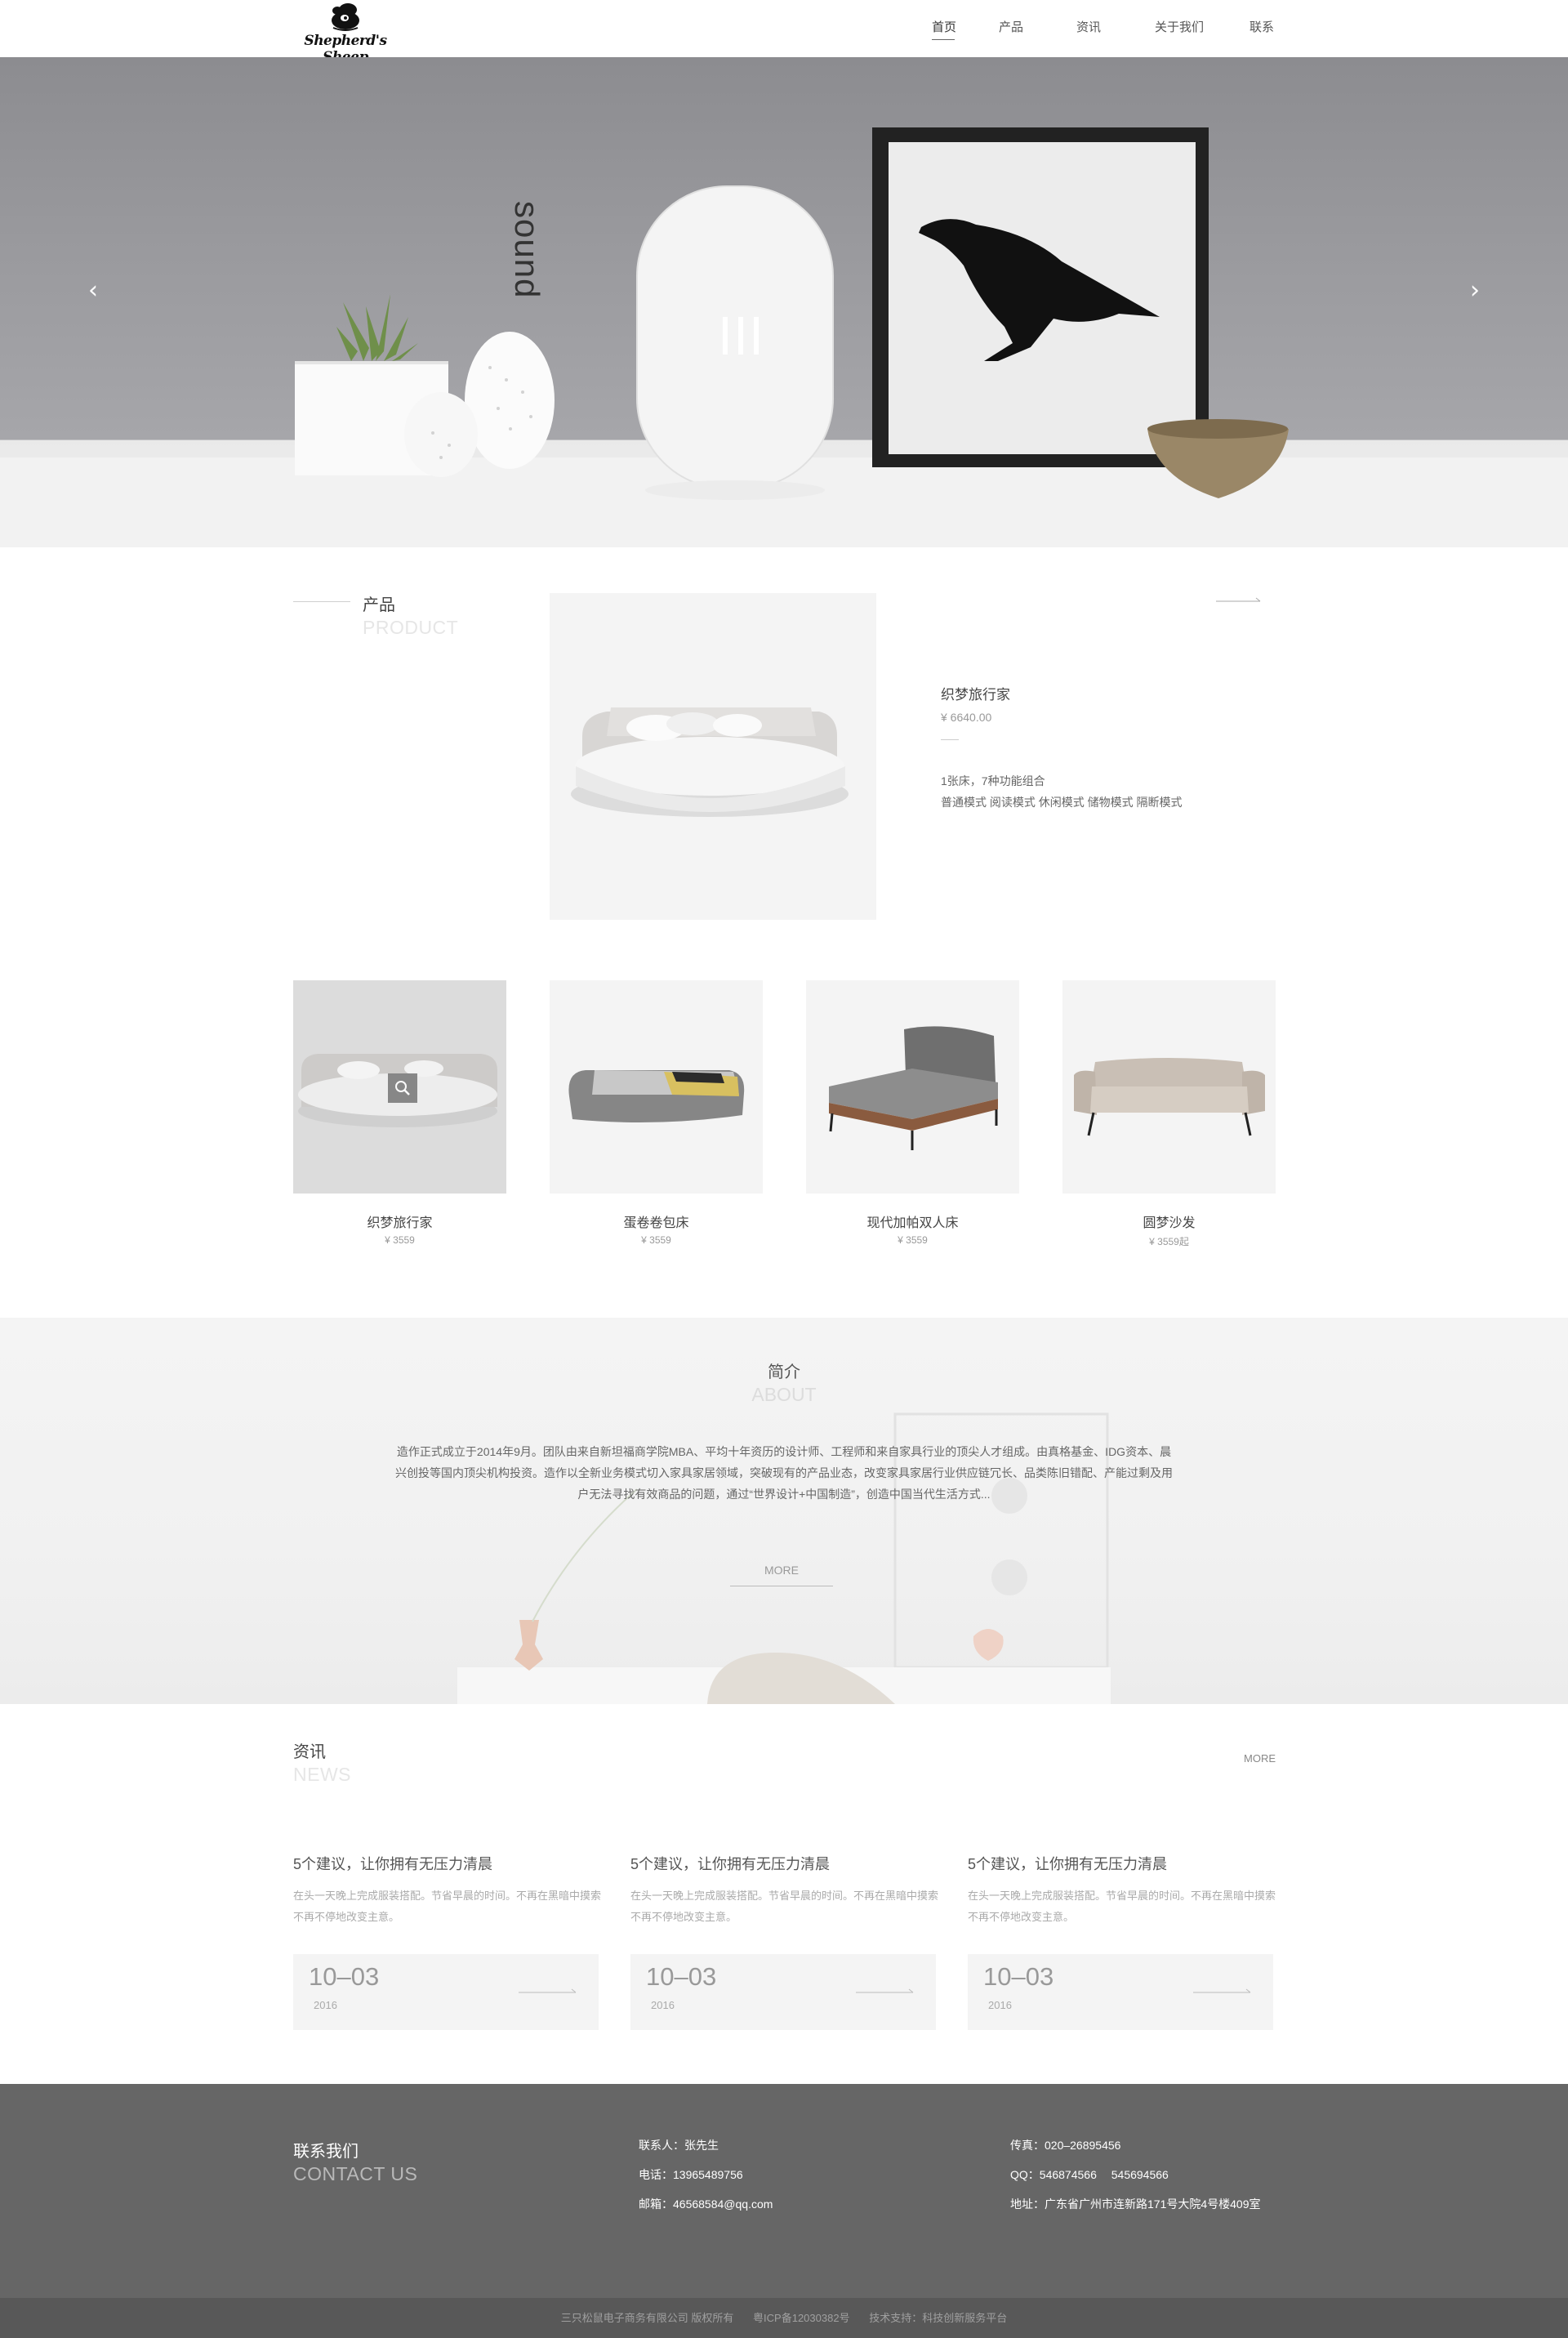  Describe the element at coordinates (784, 1906) in the screenshot. I see `news-item-text-2: 在头一天晚上完成服装搭配。节省早晨的时间。不再在黑暗中摸索不再不停地改变主意。` at that location.